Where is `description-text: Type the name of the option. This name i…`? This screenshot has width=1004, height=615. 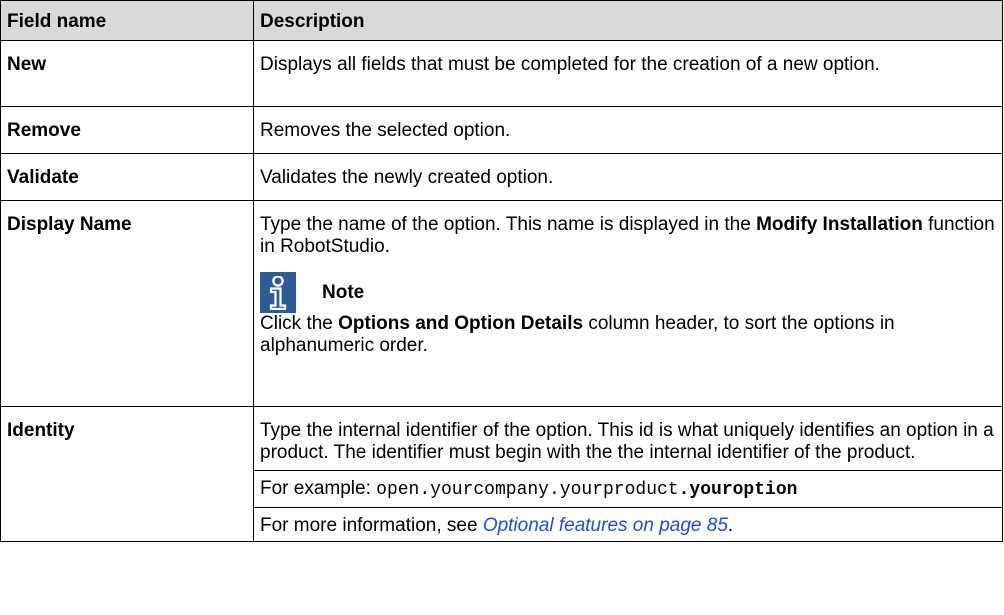 description-text: Type the name of the option. This name i… is located at coordinates (627, 235).